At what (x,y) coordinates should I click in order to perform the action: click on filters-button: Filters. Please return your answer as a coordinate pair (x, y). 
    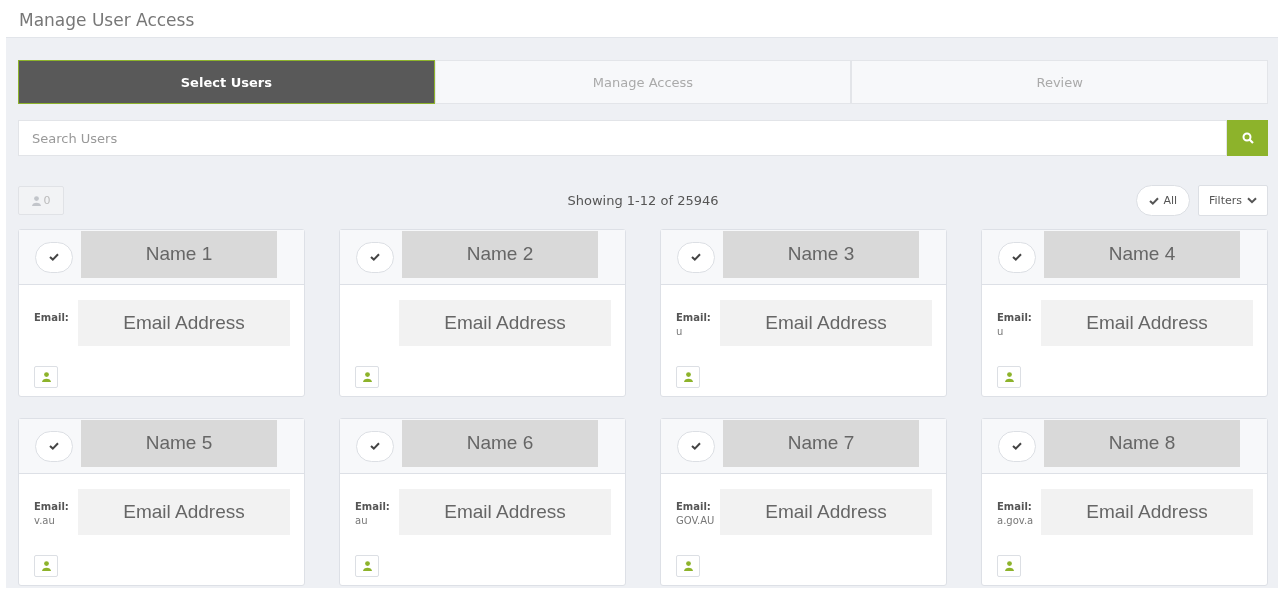
    Looking at the image, I should click on (1233, 200).